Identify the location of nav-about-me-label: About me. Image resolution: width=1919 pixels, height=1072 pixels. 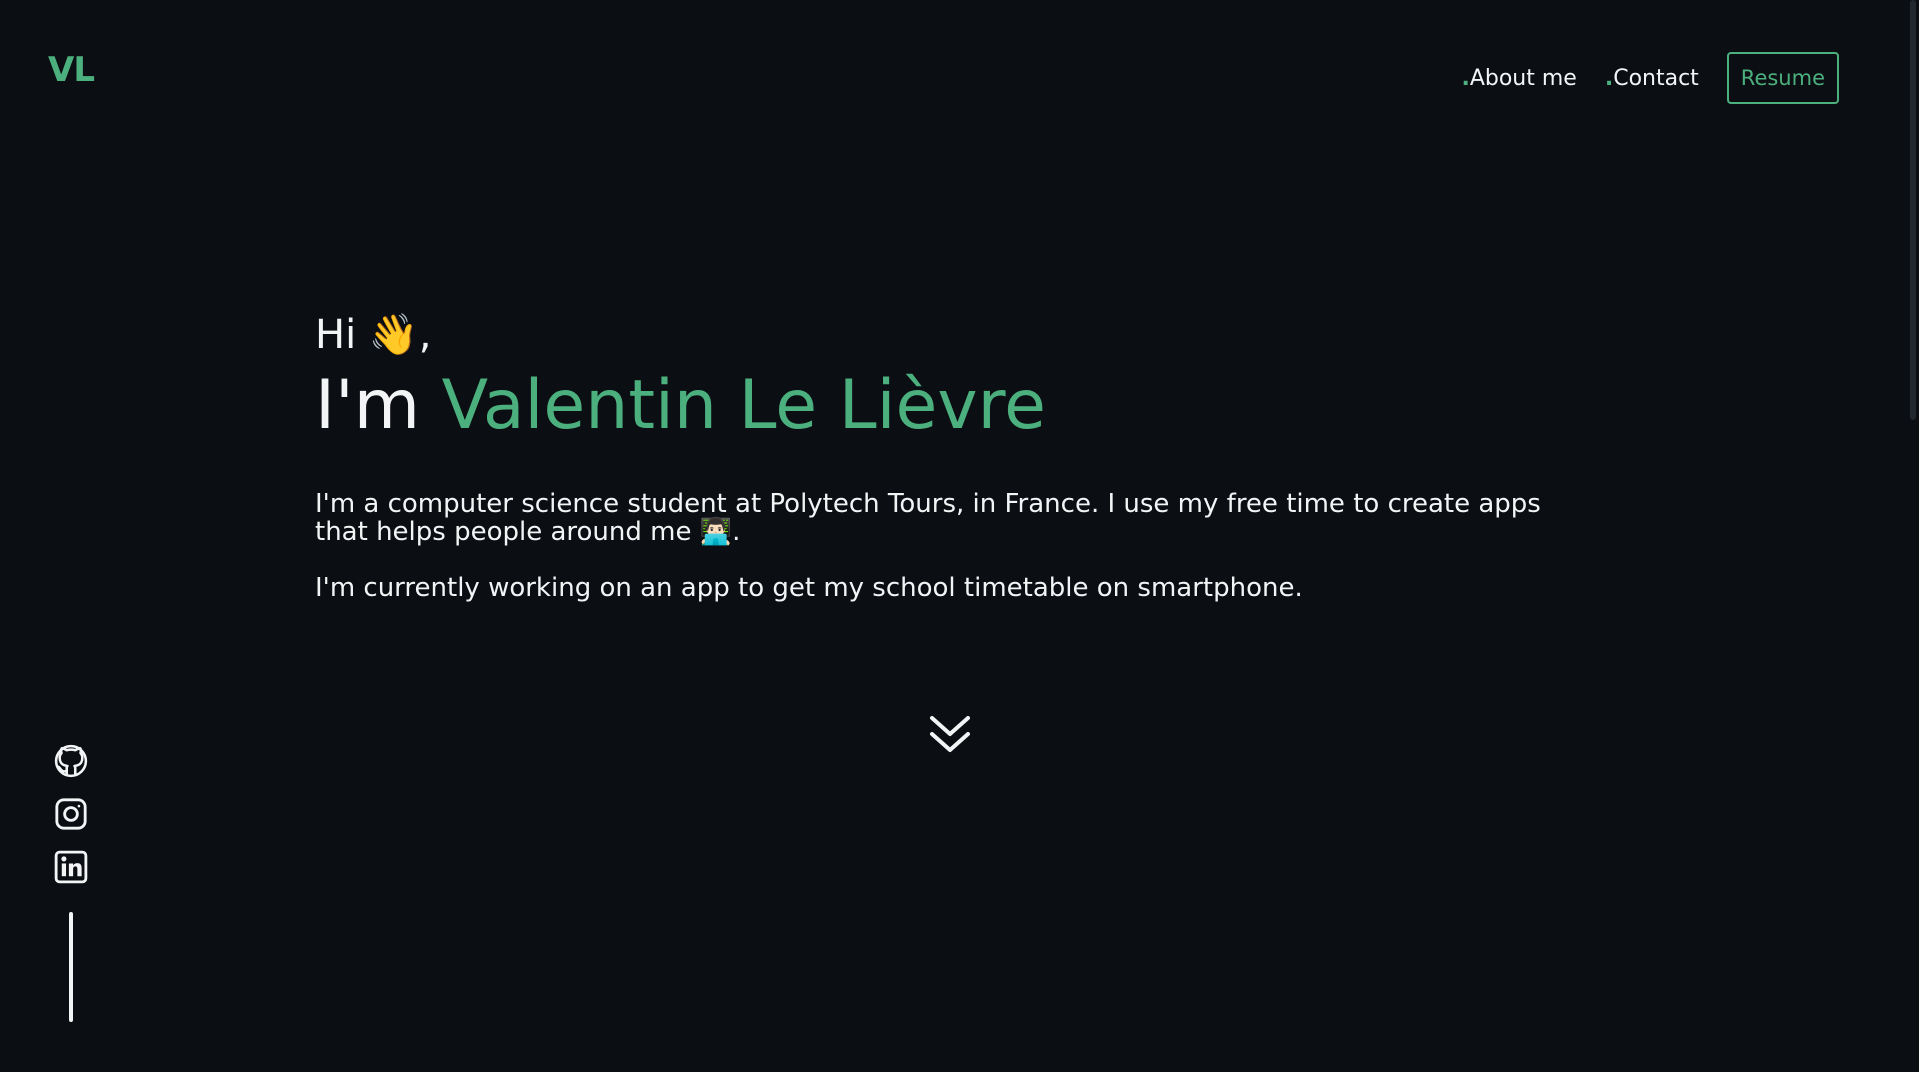
(1523, 78).